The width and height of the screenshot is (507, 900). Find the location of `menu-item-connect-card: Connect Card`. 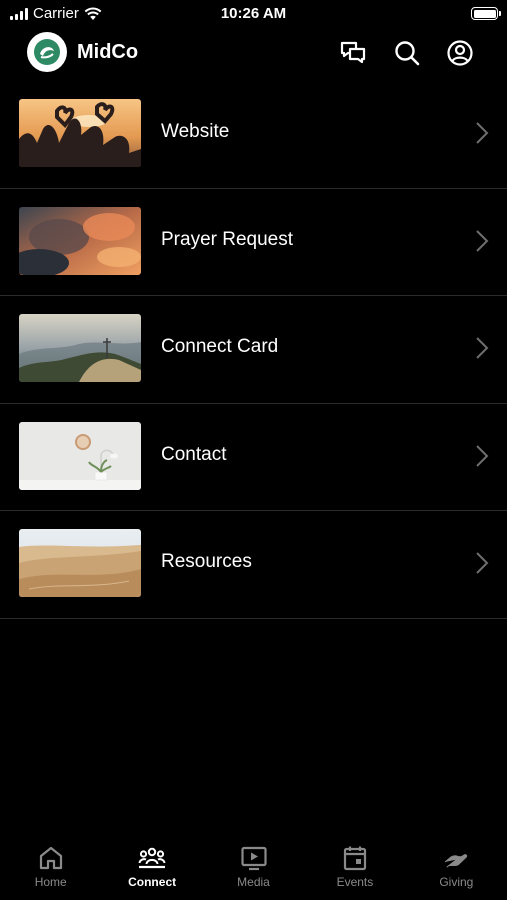

menu-item-connect-card: Connect Card is located at coordinates (253, 350).